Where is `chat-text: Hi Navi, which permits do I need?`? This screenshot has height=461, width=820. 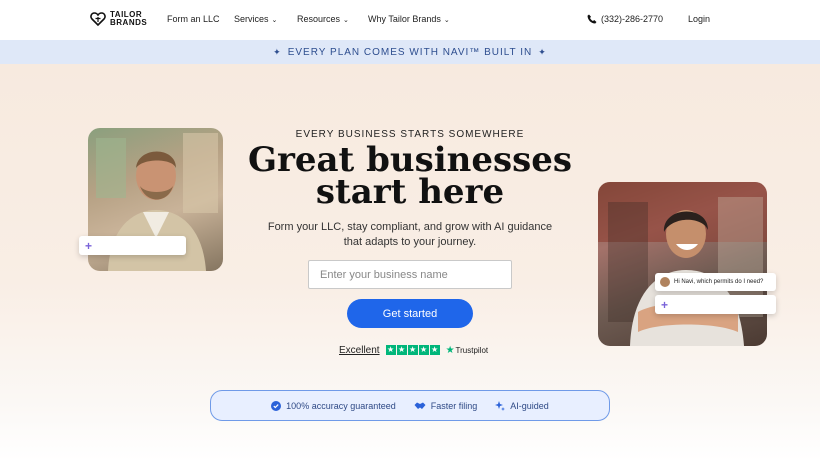
chat-text: Hi Navi, which permits do I need? is located at coordinates (719, 282).